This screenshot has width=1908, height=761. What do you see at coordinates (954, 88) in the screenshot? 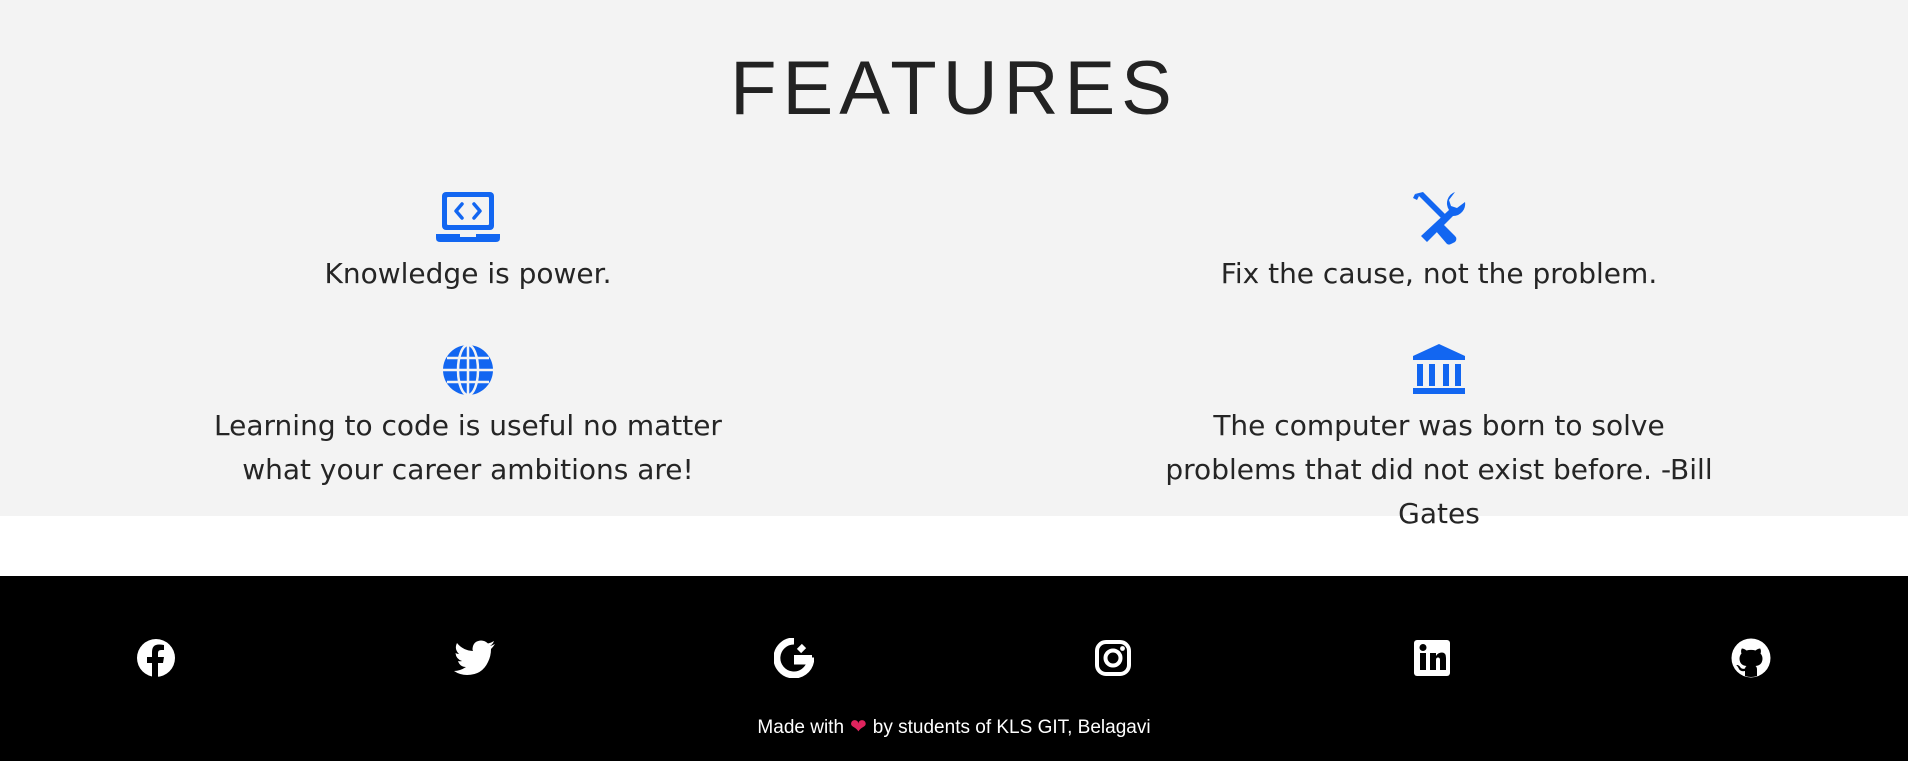
I see `features-title: FEATURES` at bounding box center [954, 88].